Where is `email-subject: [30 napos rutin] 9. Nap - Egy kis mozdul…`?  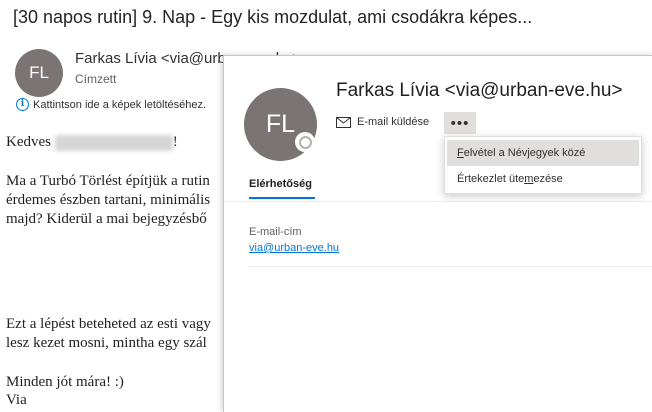
email-subject: [30 napos rutin] 9. Nap - Egy kis mozdul… is located at coordinates (273, 17).